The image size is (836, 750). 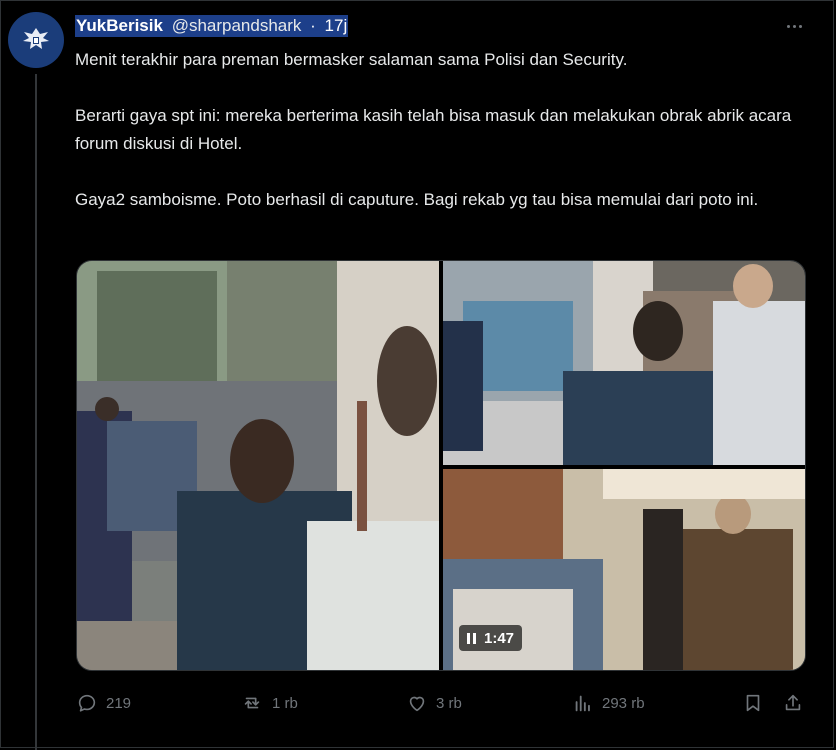 I want to click on tweet-actions: 219 1 rb 3 rb 293 rb, so click(x=441, y=705).